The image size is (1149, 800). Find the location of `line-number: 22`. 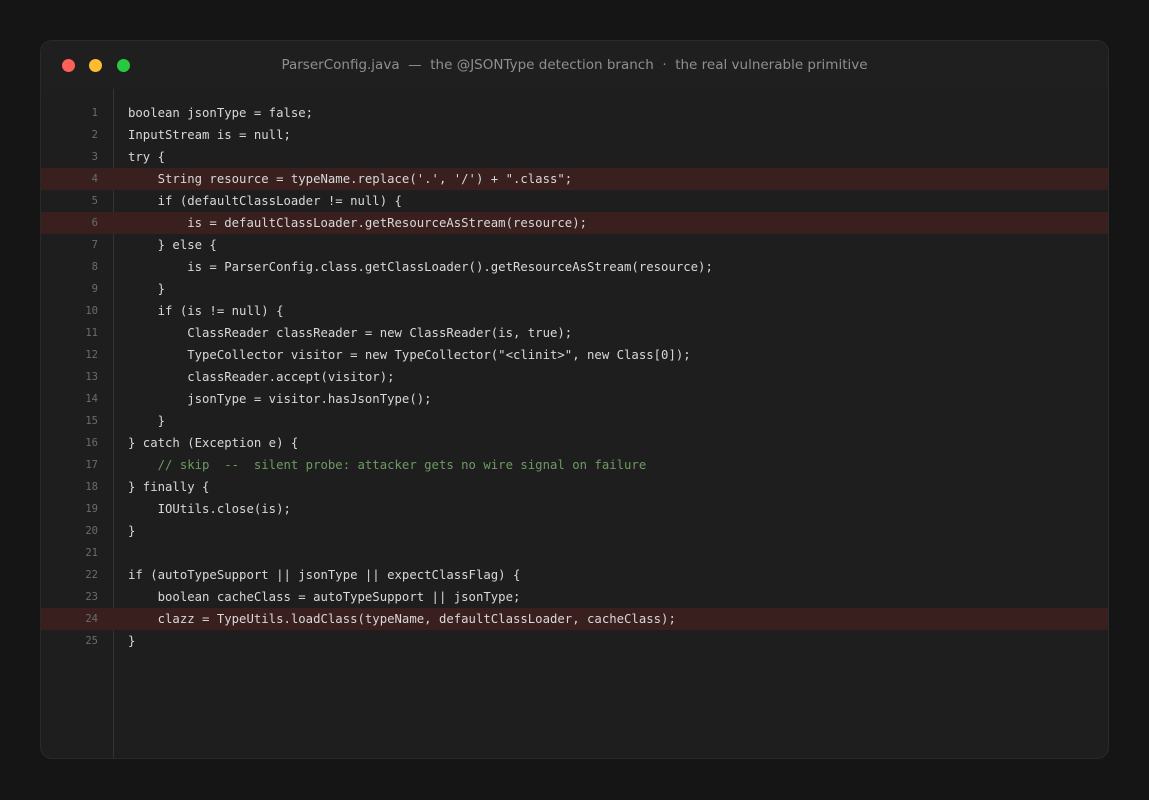

line-number: 22 is located at coordinates (91, 575).